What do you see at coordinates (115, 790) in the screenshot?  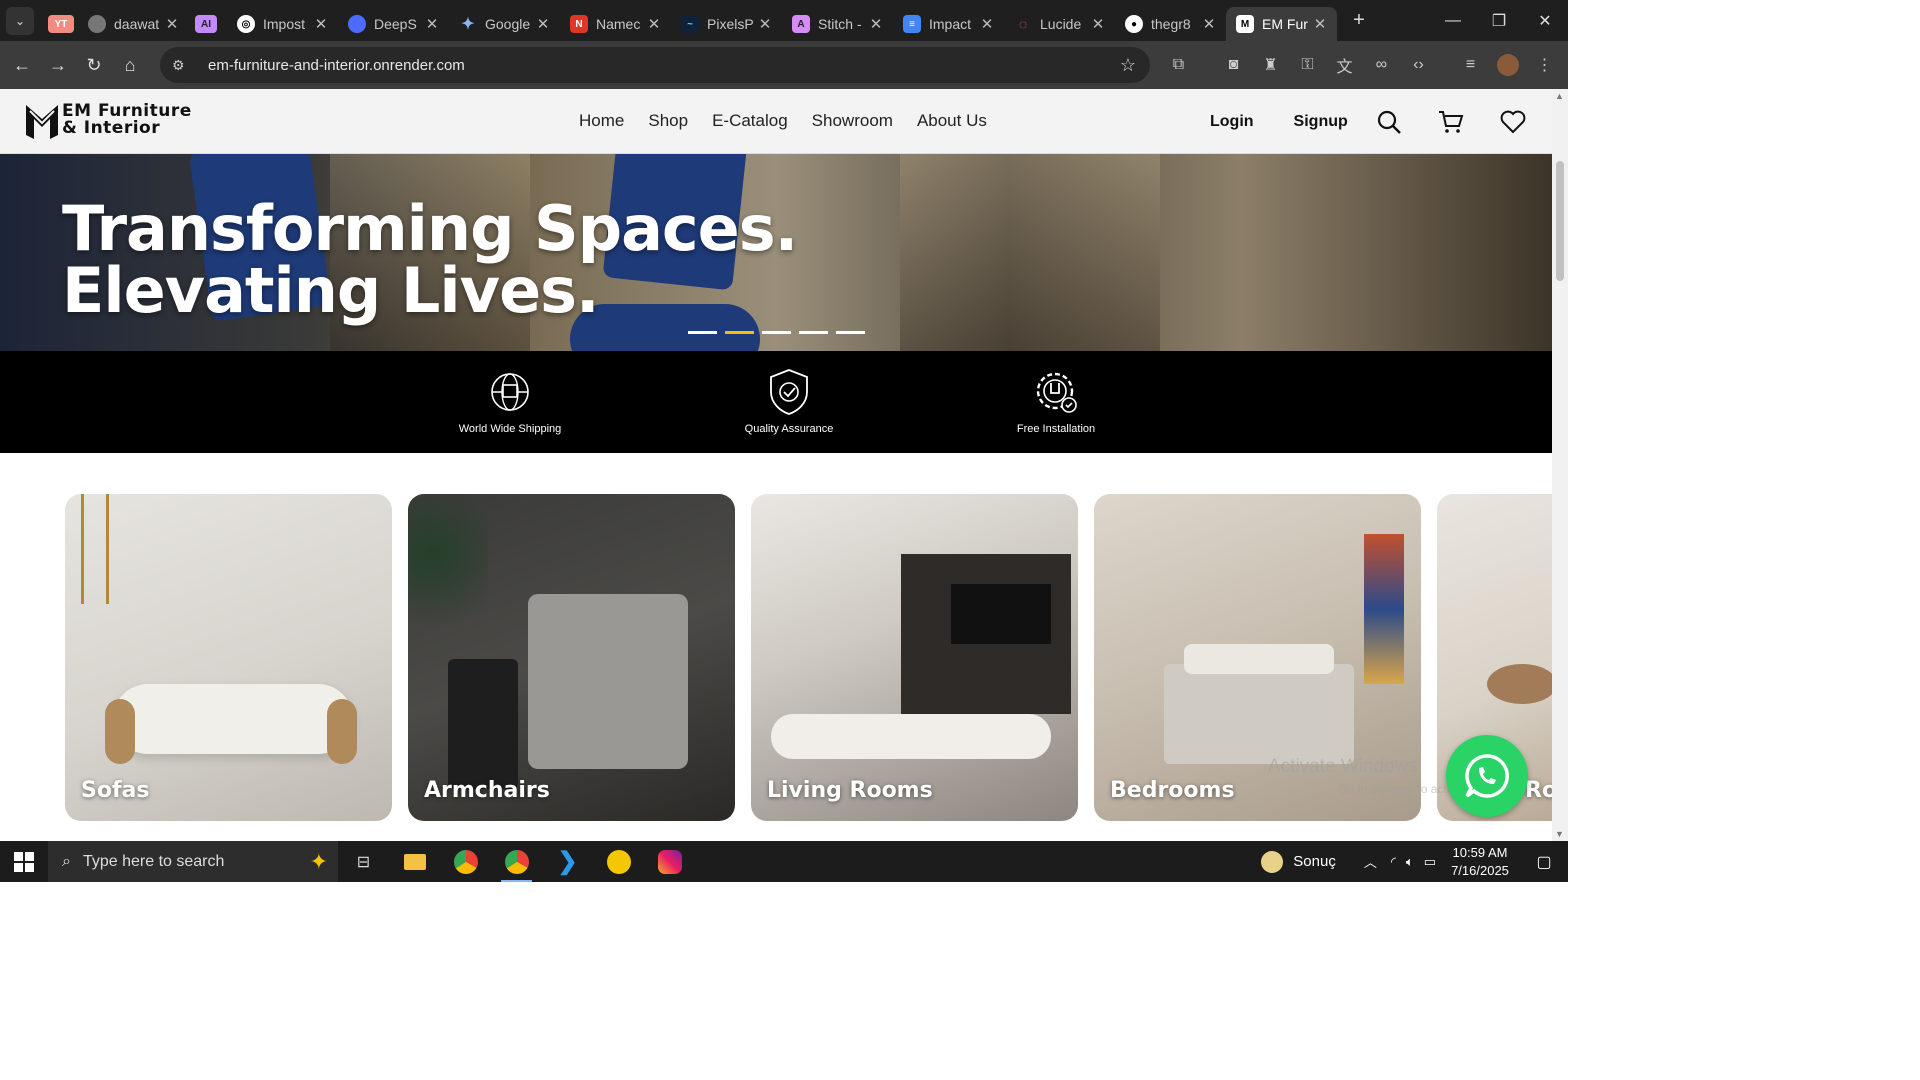 I see `category-label: Sofas` at bounding box center [115, 790].